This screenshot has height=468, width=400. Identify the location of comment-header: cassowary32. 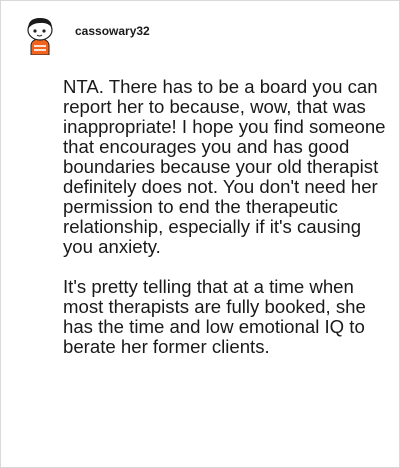
(85, 35).